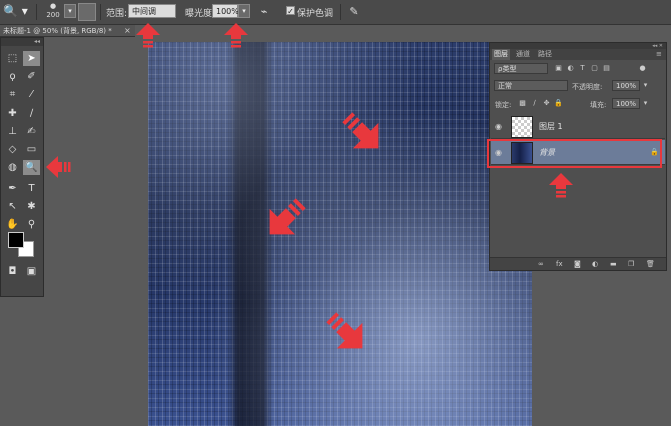 This screenshot has width=671, height=426. What do you see at coordinates (16, 240) in the screenshot?
I see `foreground-color-swatch` at bounding box center [16, 240].